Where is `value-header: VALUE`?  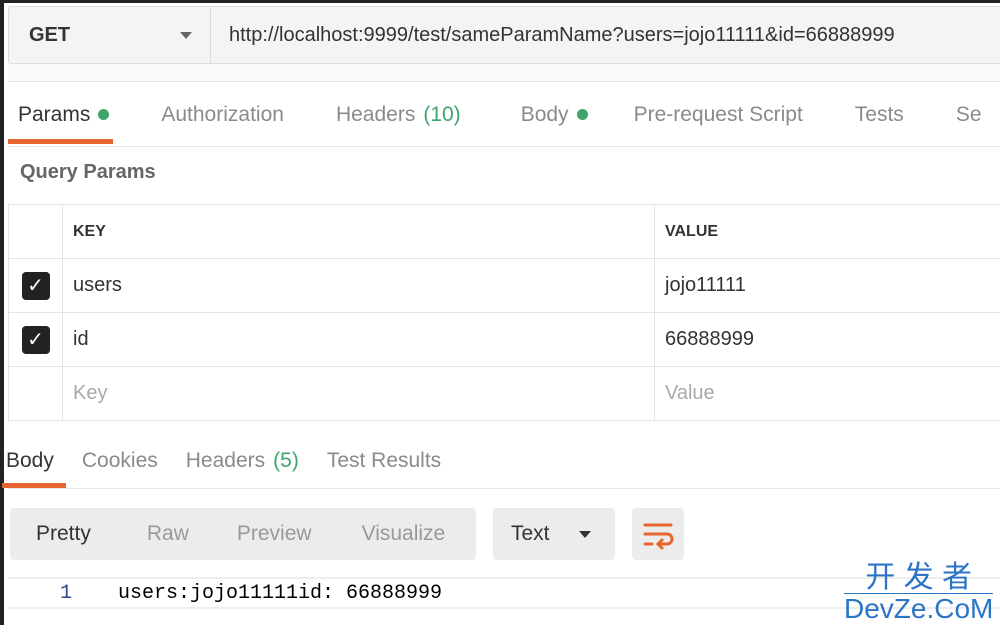
value-header: VALUE is located at coordinates (827, 231).